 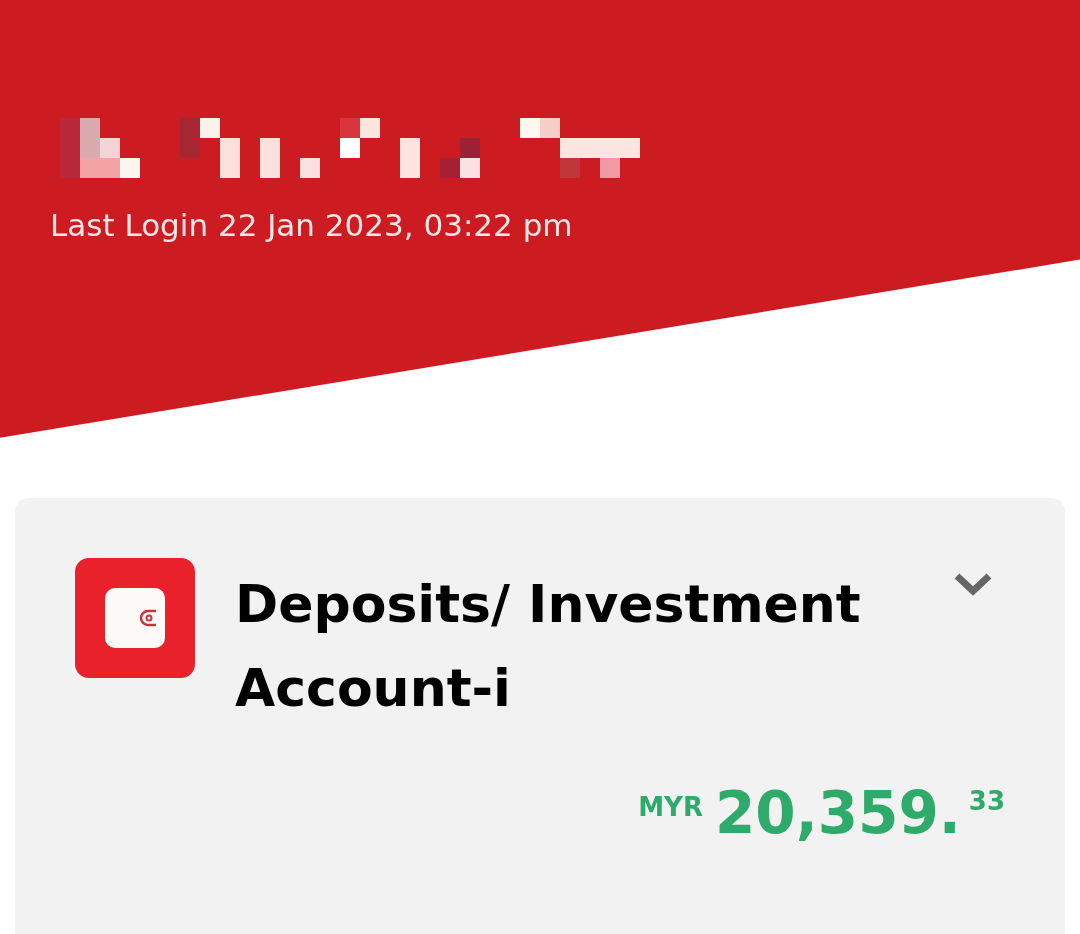 I want to click on wallet-icon, so click(x=135, y=618).